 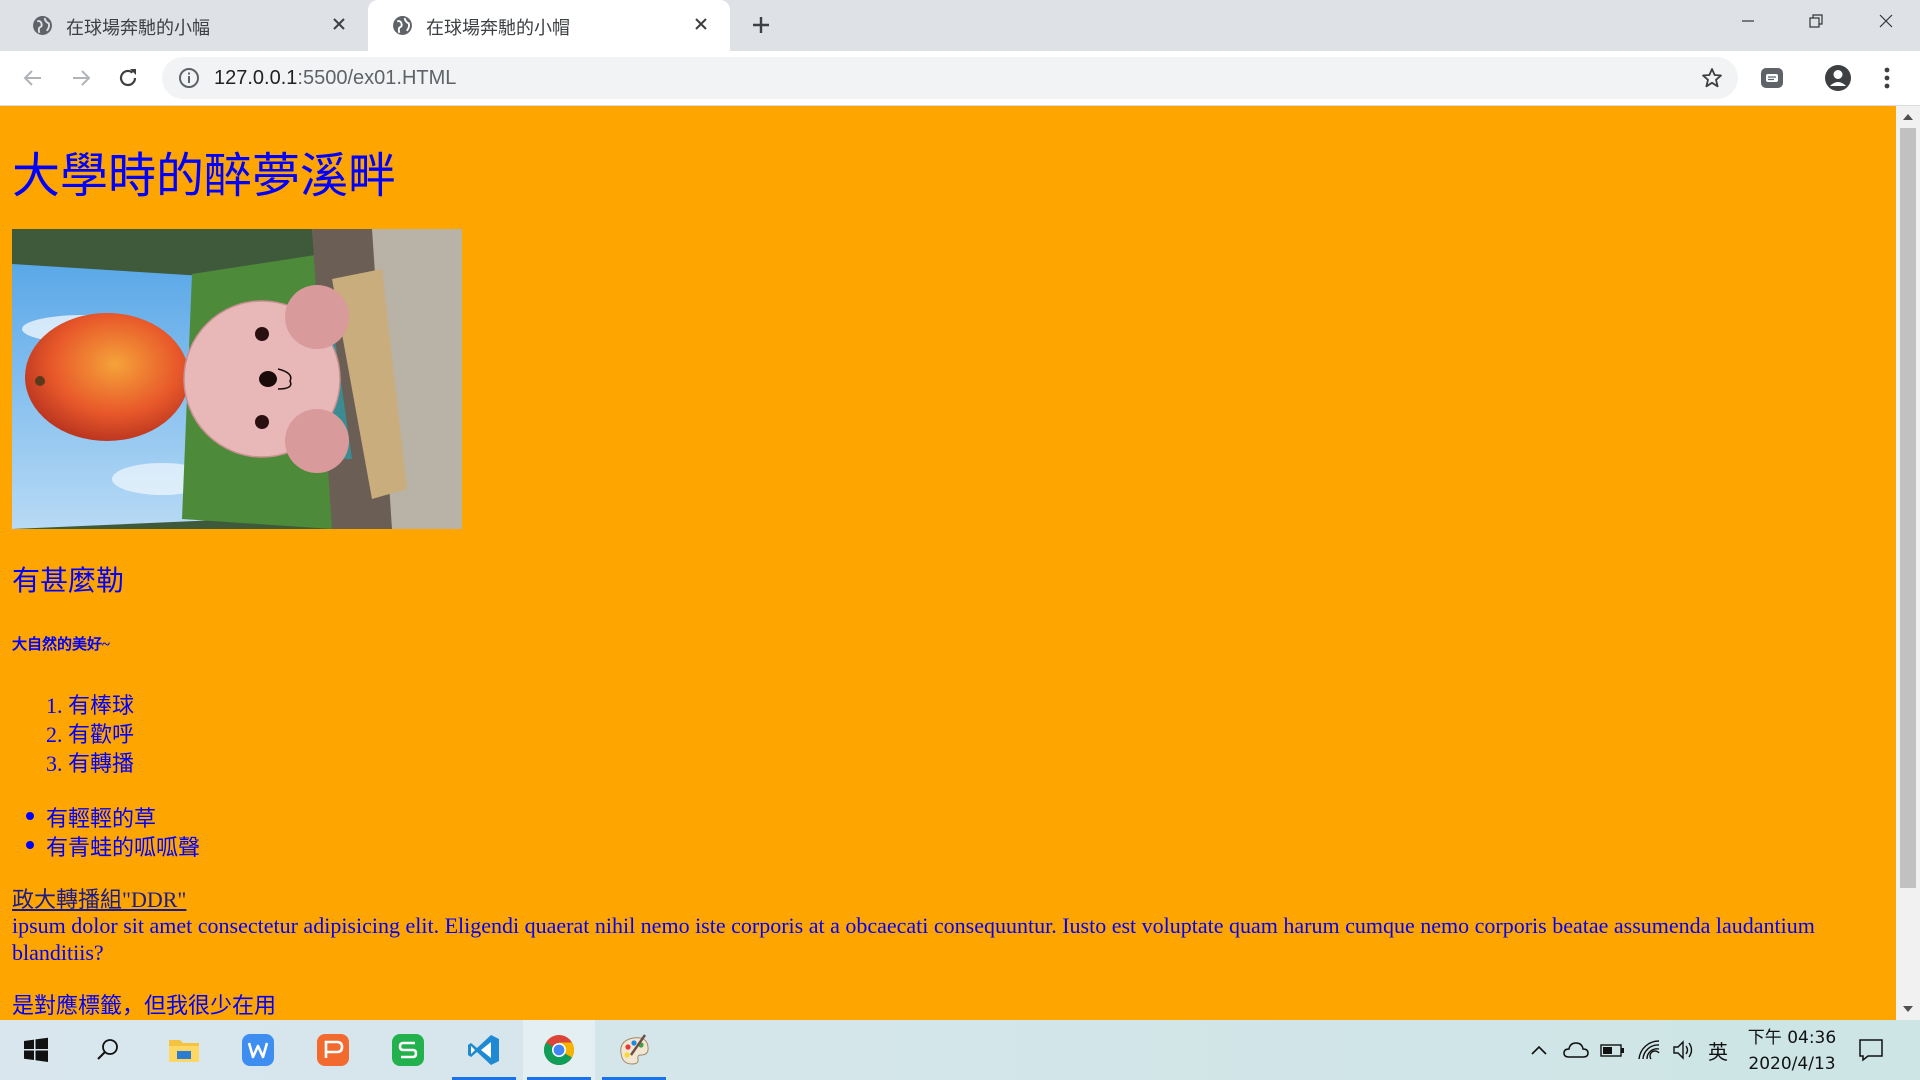 What do you see at coordinates (1792, 1051) in the screenshot?
I see `taskbar-clock: 下午 04:36 2020/4/13` at bounding box center [1792, 1051].